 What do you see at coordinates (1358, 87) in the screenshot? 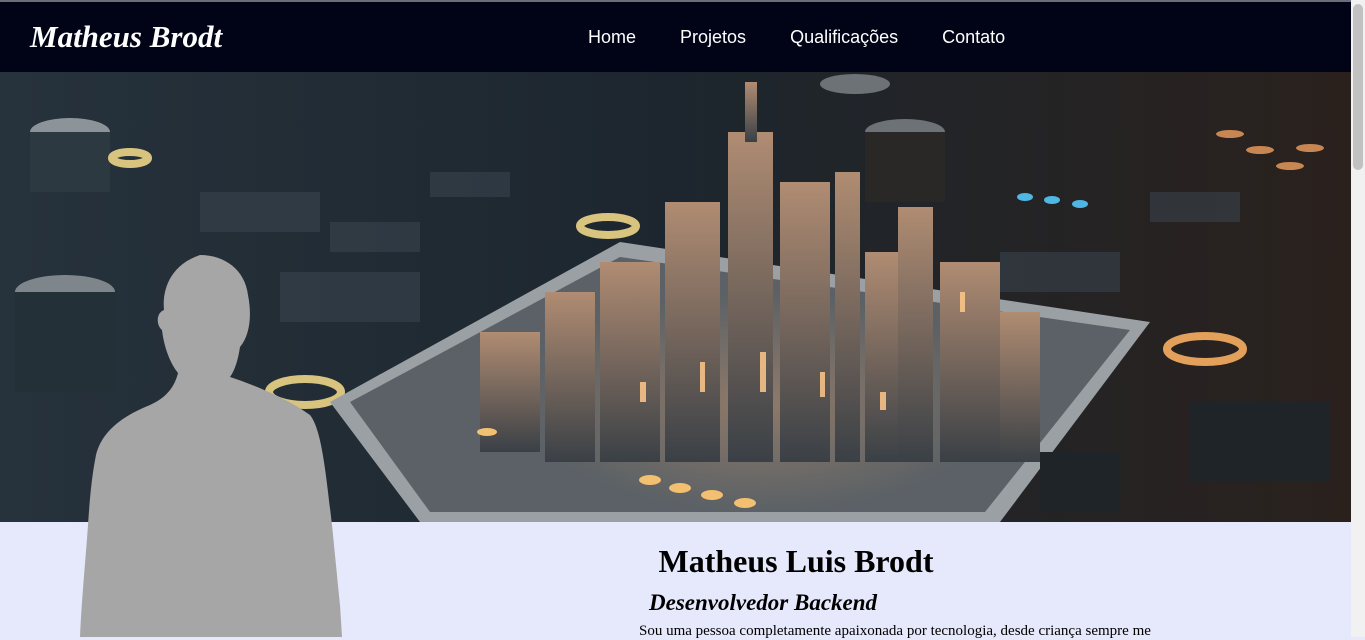
I see `scrollbar-thumb` at bounding box center [1358, 87].